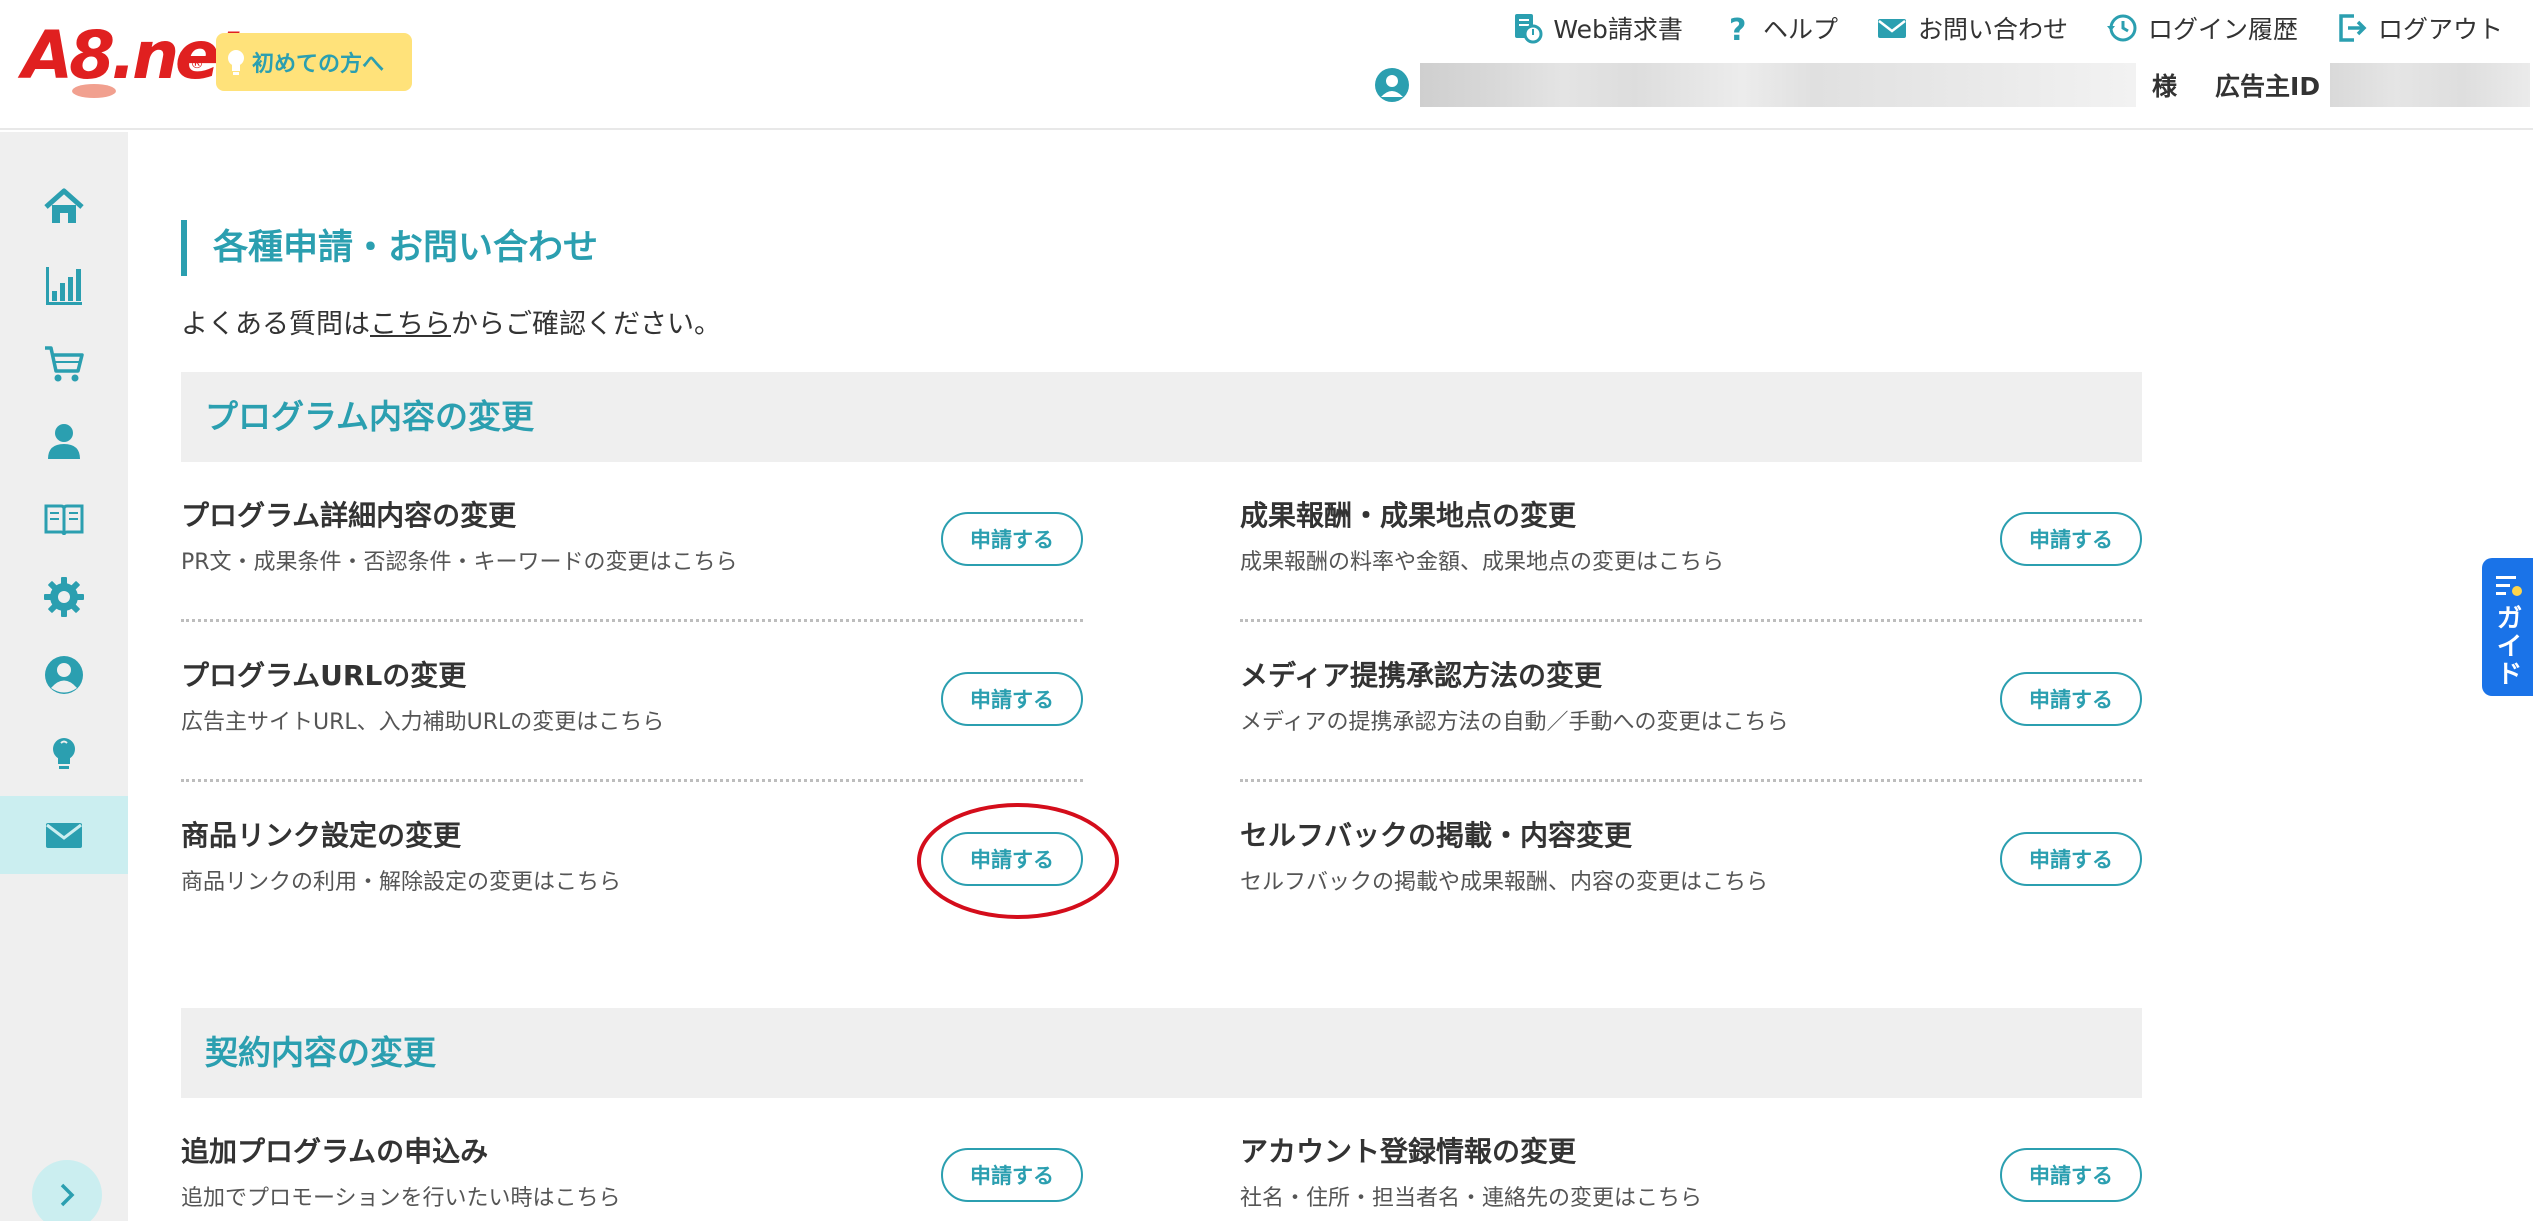 The width and height of the screenshot is (2533, 1221). I want to click on sidebar-expand-button, so click(67, 1190).